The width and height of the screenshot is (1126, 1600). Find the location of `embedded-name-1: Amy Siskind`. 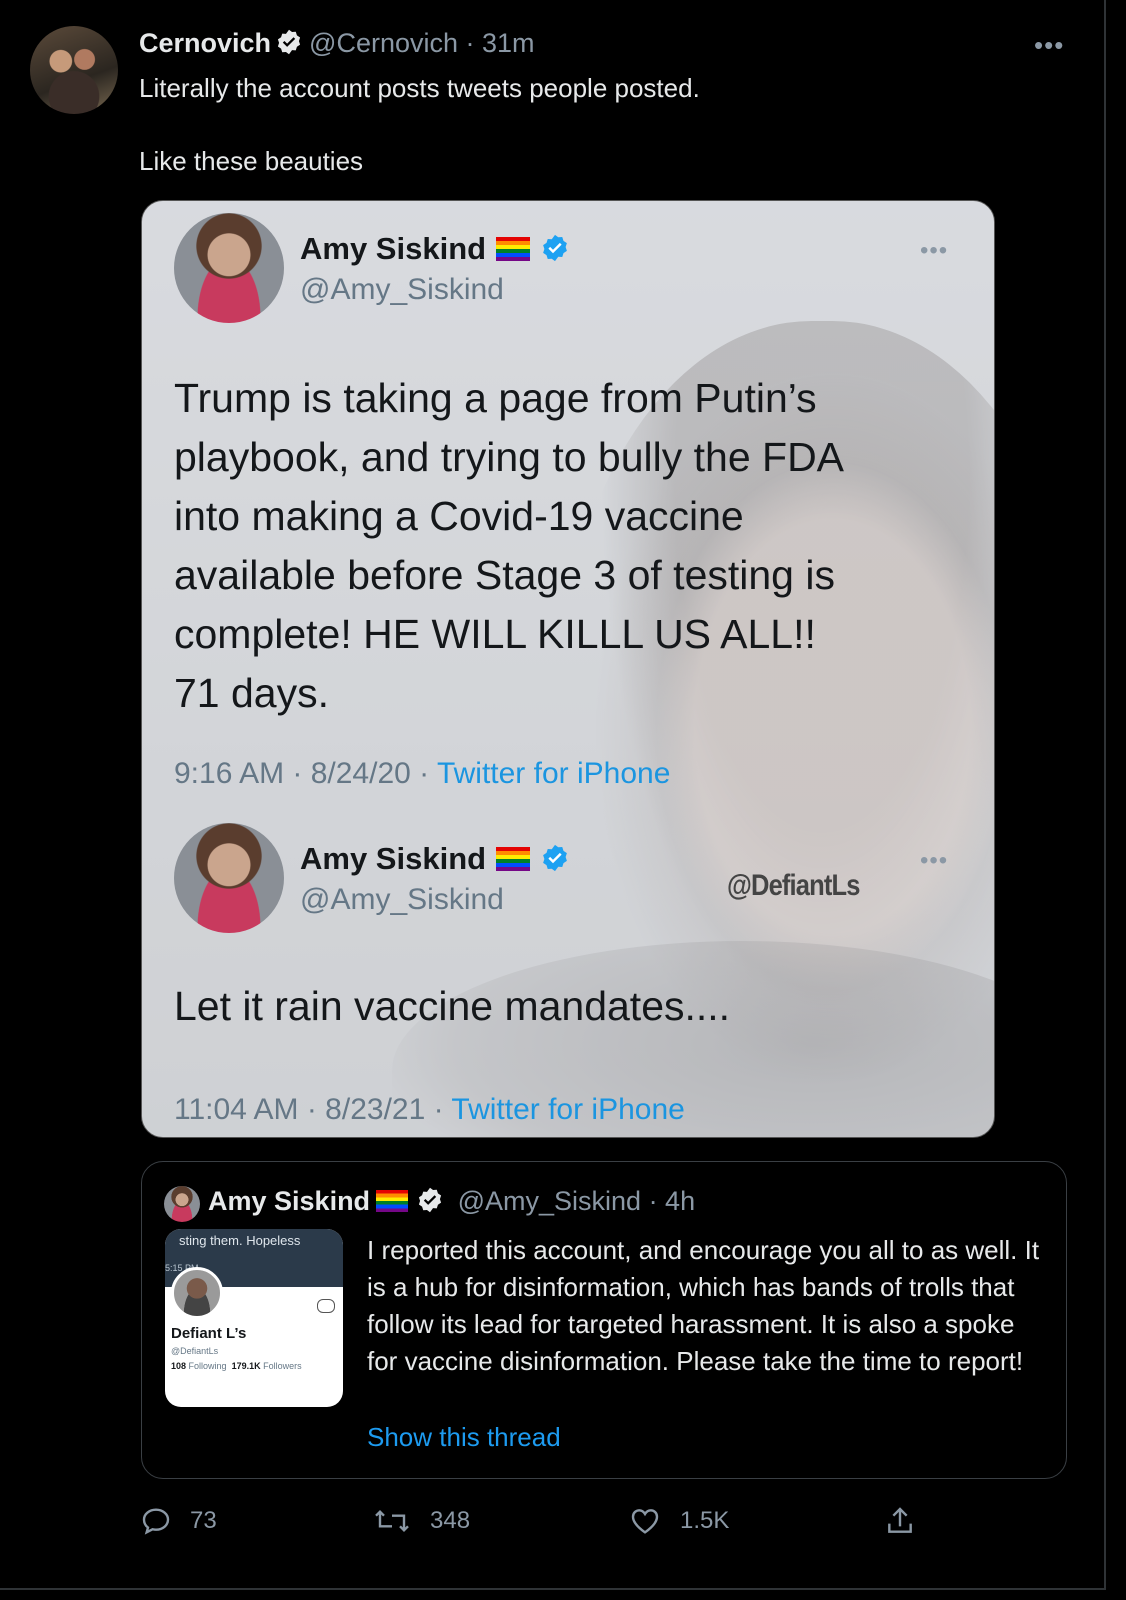

embedded-name-1: Amy Siskind is located at coordinates (438, 249).